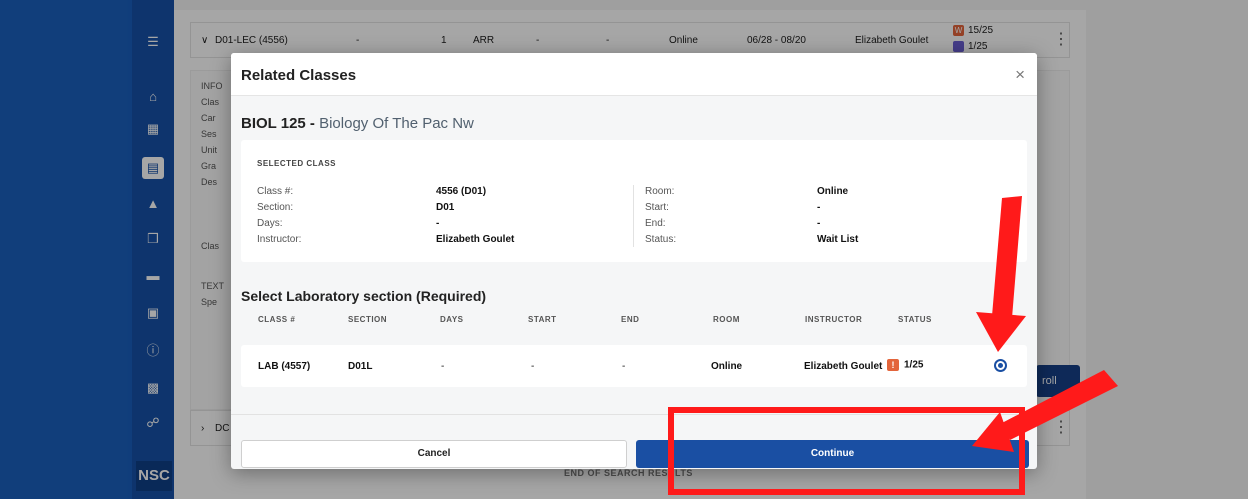  Describe the element at coordinates (634, 441) in the screenshot. I see `dialog-footer: Cancel Continue` at that location.